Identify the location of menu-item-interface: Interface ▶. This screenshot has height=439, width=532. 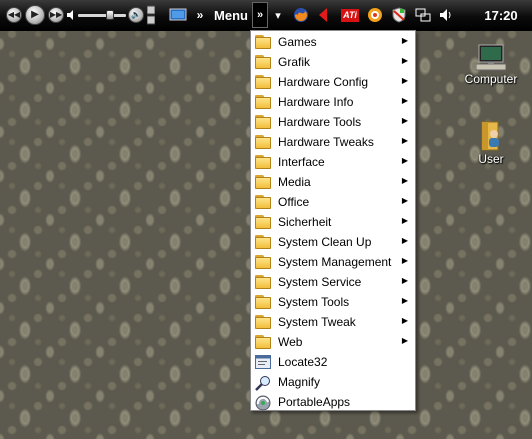
(333, 162).